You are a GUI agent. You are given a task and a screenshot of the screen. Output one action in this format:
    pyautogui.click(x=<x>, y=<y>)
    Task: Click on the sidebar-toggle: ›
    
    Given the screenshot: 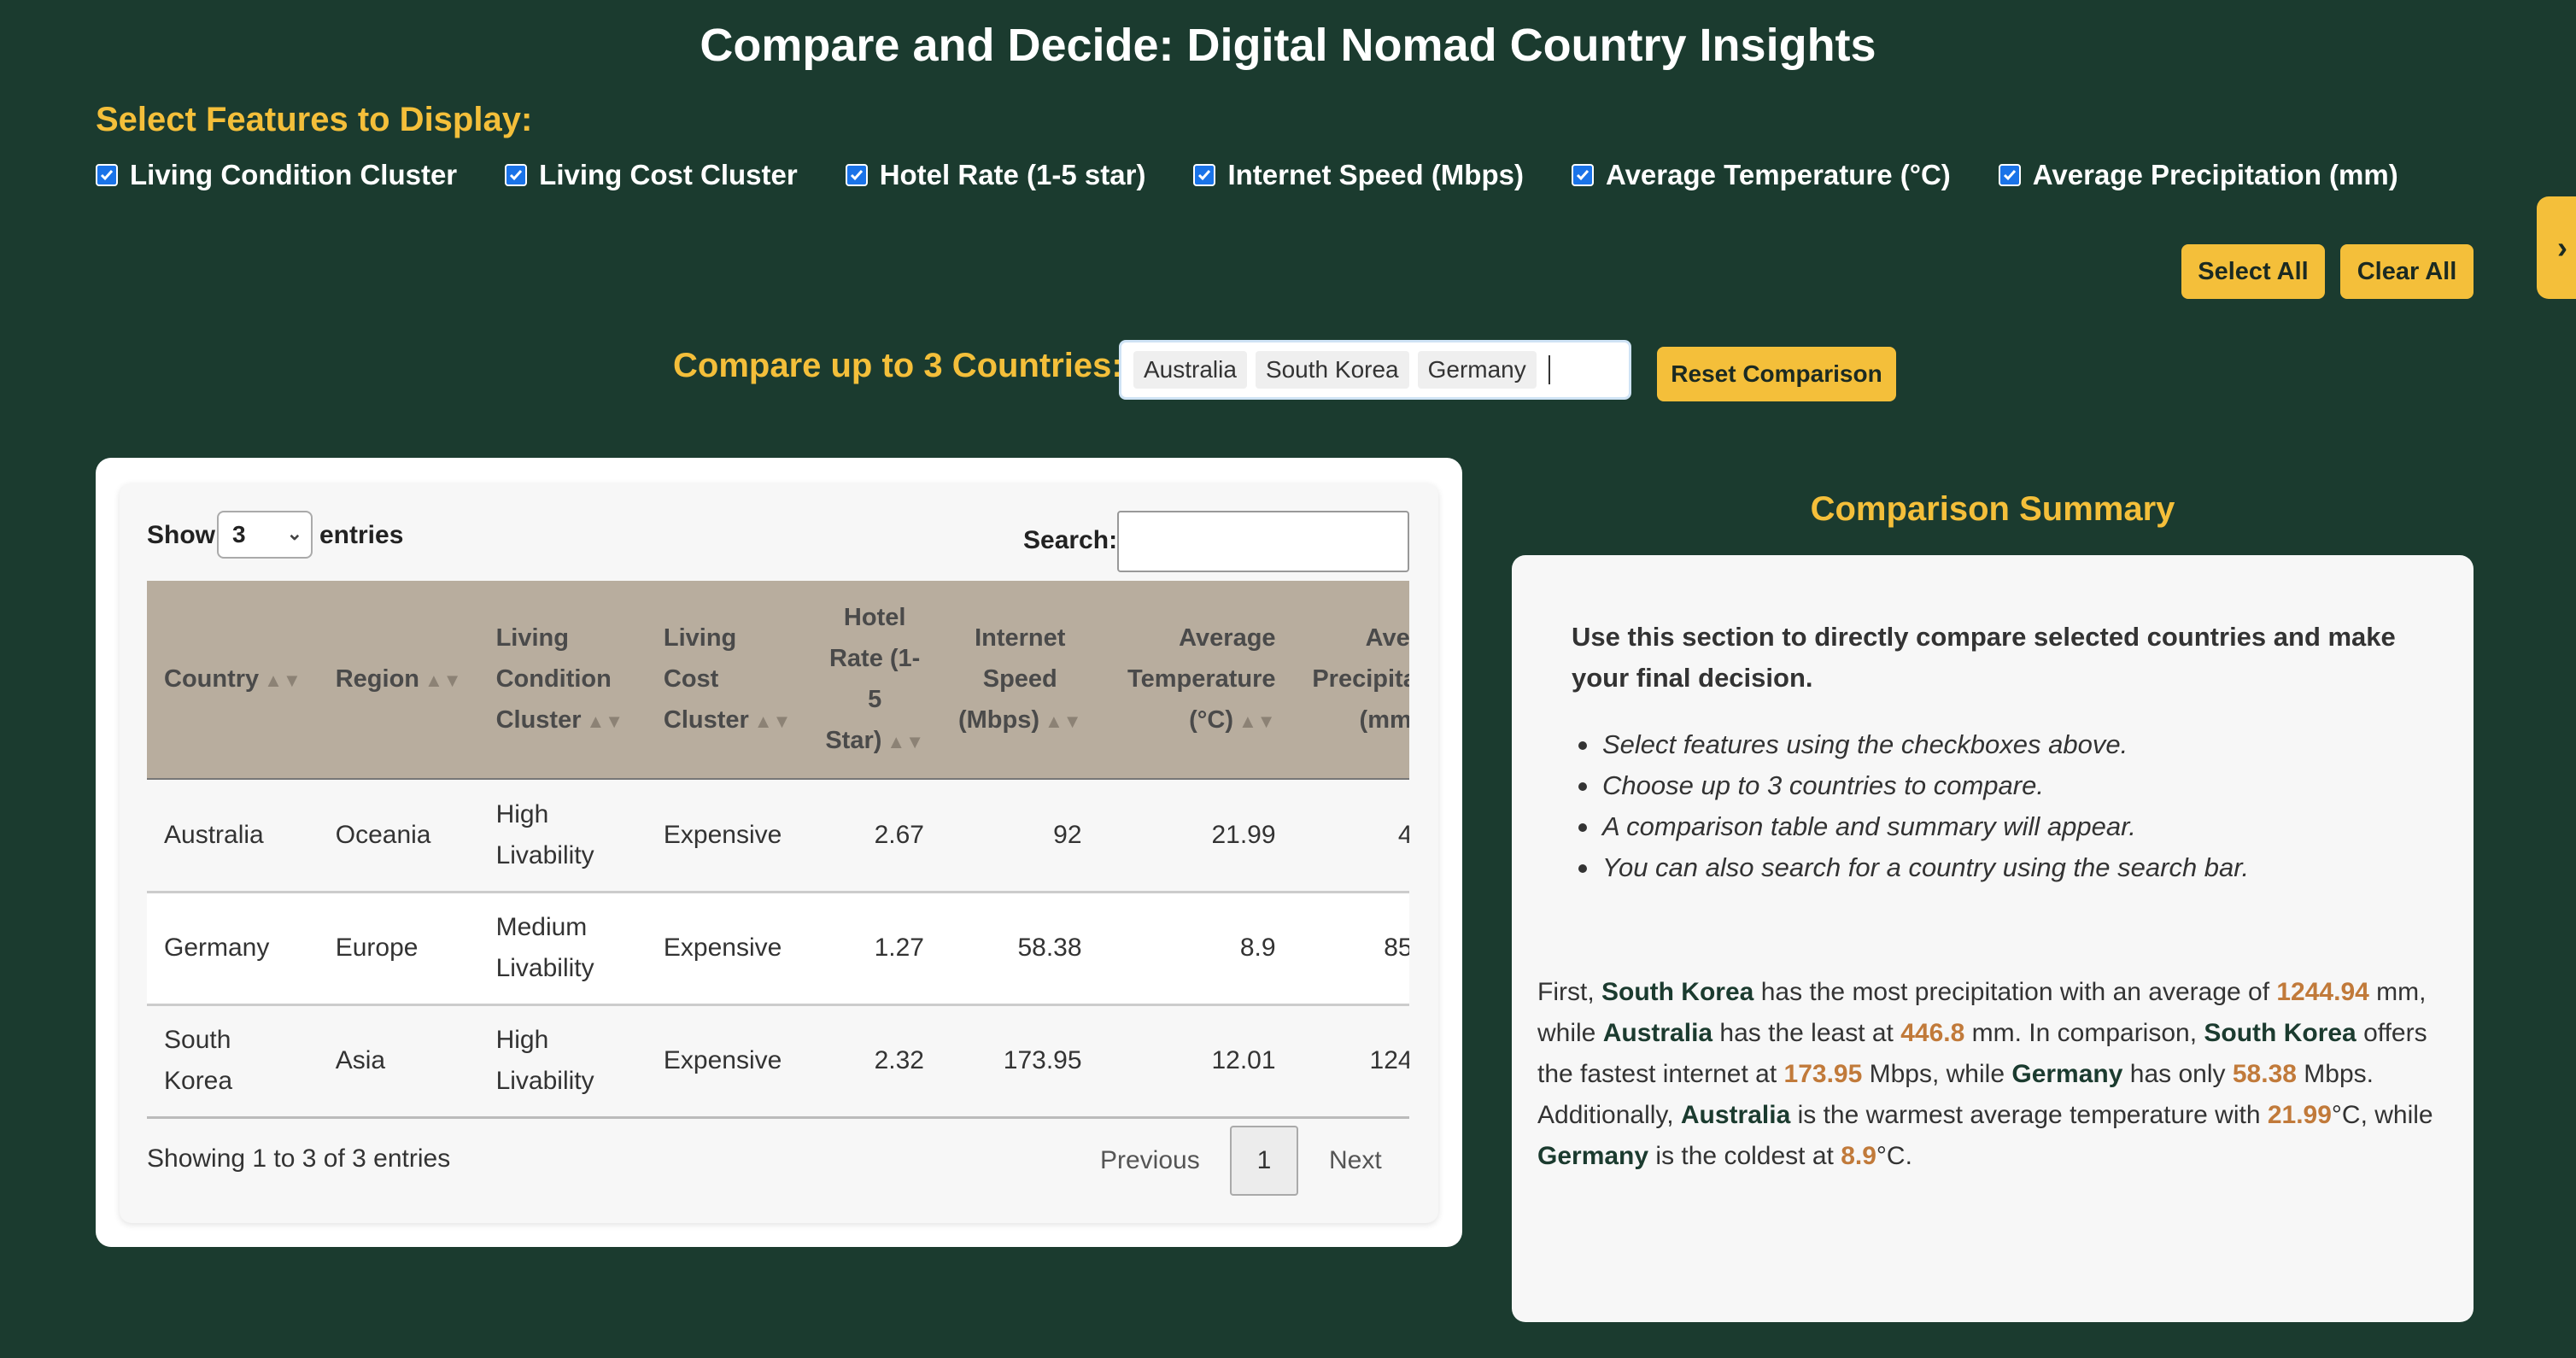 What is the action you would take?
    pyautogui.click(x=2556, y=247)
    